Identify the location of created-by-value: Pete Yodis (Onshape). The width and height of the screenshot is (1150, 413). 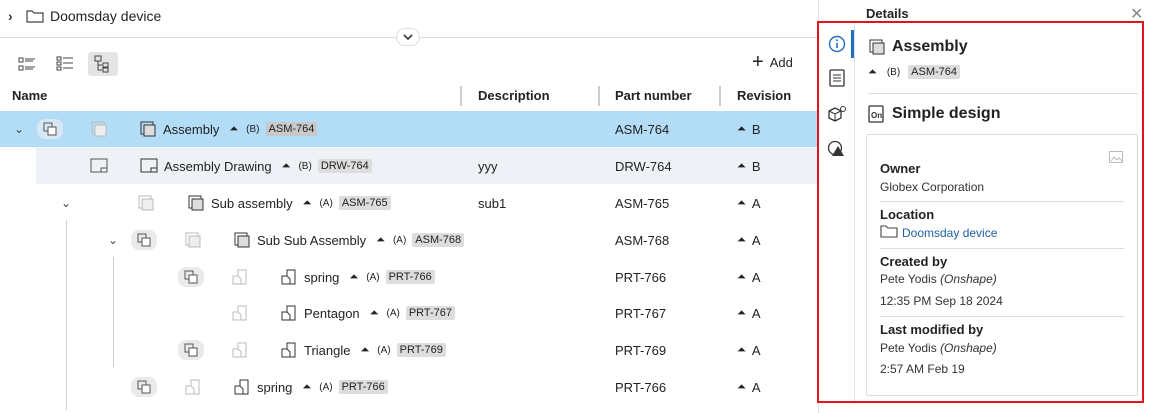
(938, 279).